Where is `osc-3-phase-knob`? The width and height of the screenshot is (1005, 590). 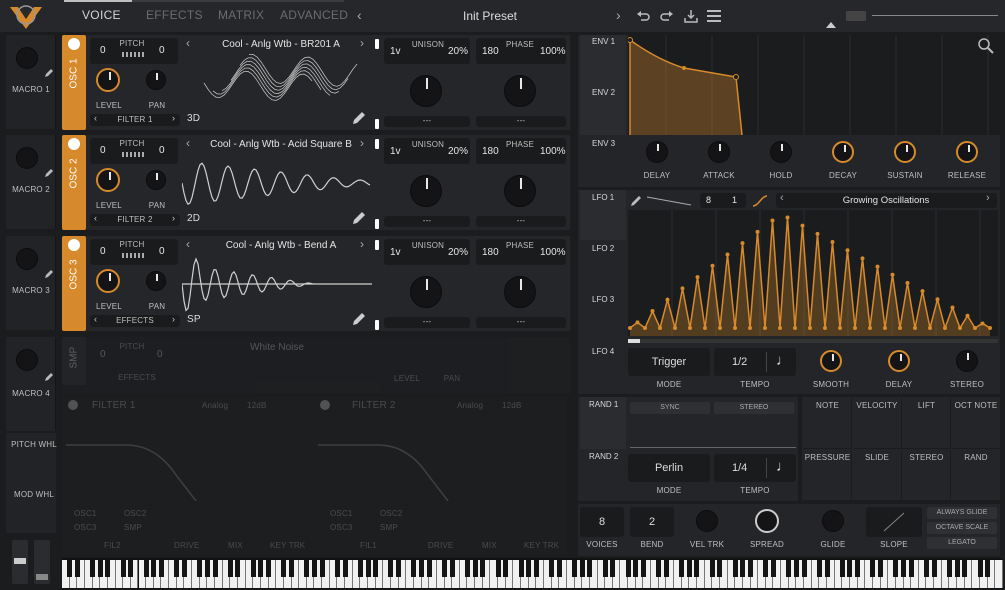
osc-3-phase-knob is located at coordinates (520, 292).